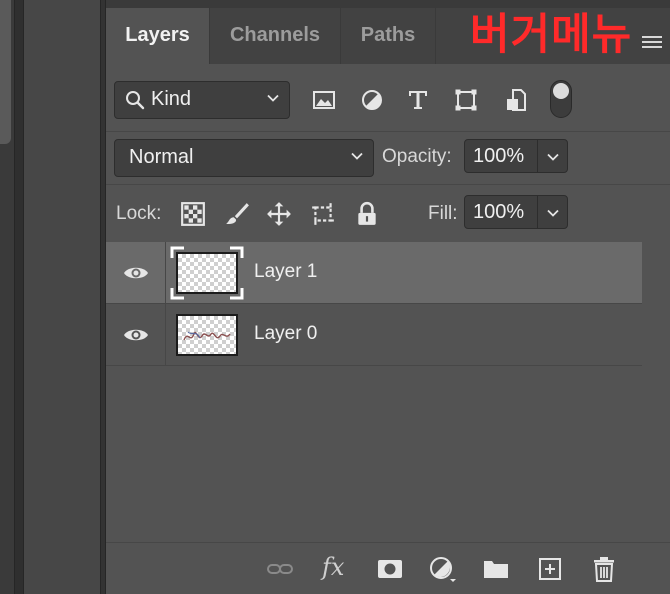  I want to click on fill-value: 100%, so click(498, 212).